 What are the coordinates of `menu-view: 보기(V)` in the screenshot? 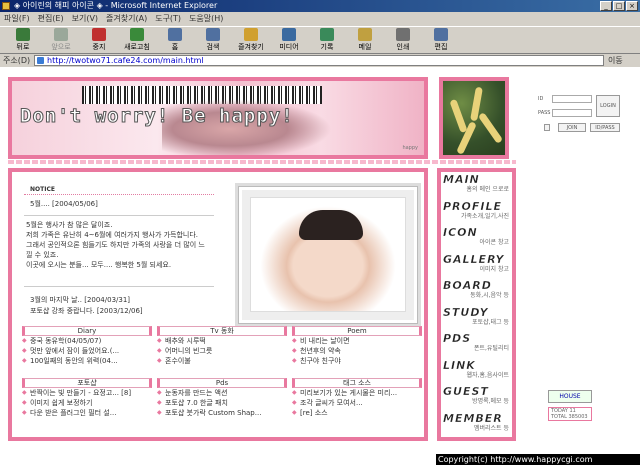 It's located at (85, 19).